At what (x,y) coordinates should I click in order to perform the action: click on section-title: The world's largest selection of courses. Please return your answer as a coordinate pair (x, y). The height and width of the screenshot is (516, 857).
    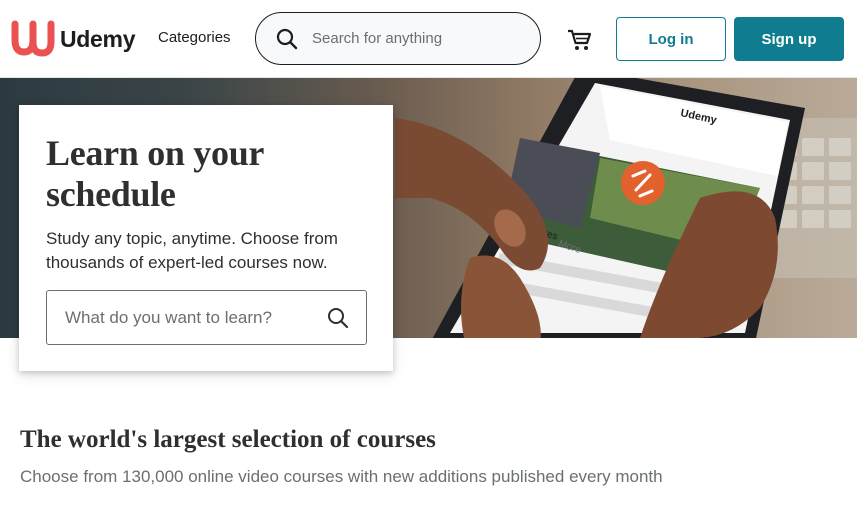
    Looking at the image, I should click on (228, 439).